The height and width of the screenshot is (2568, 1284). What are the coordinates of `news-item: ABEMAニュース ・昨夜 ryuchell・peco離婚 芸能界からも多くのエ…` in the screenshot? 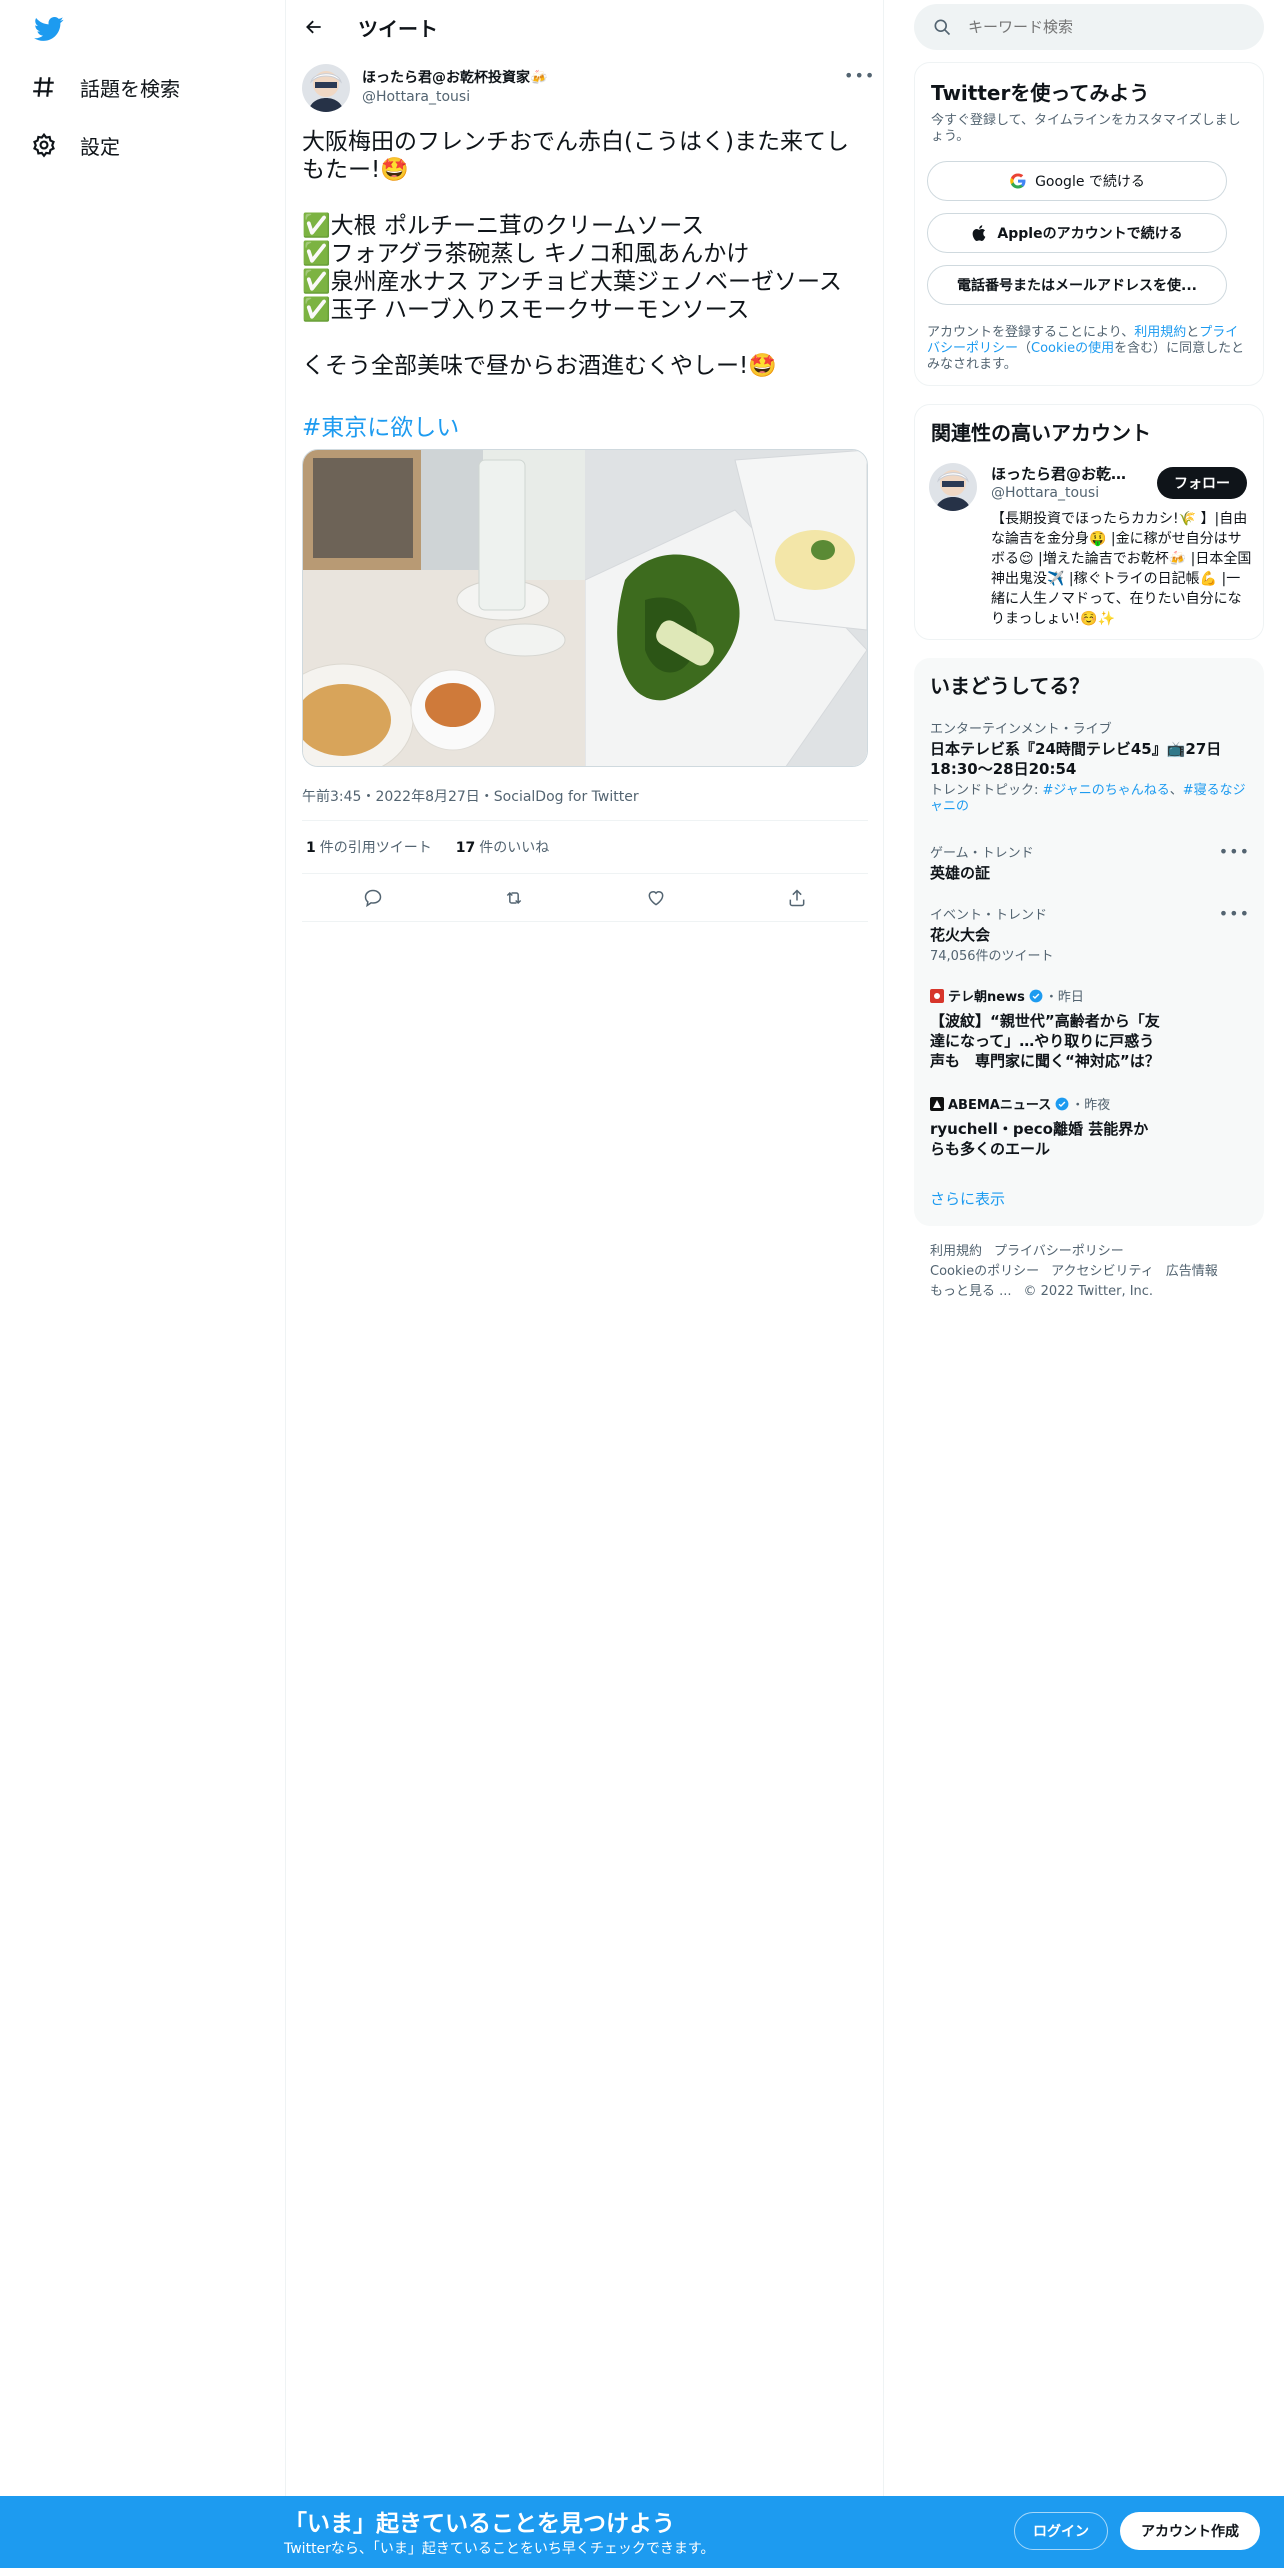 It's located at (1090, 1126).